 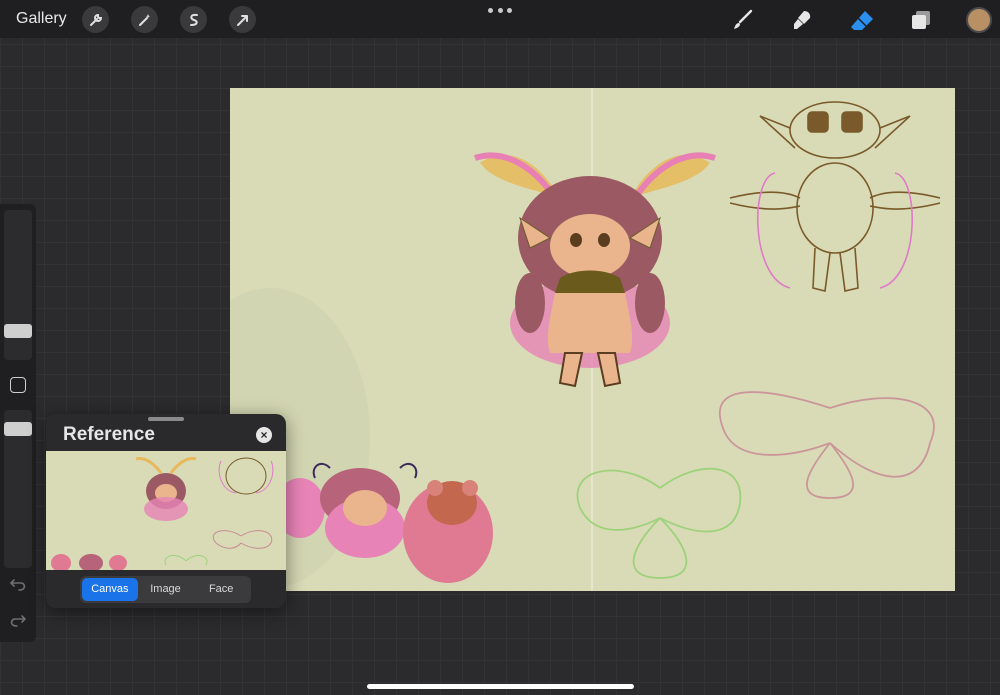 What do you see at coordinates (144, 19) in the screenshot?
I see `magic-wand-icon` at bounding box center [144, 19].